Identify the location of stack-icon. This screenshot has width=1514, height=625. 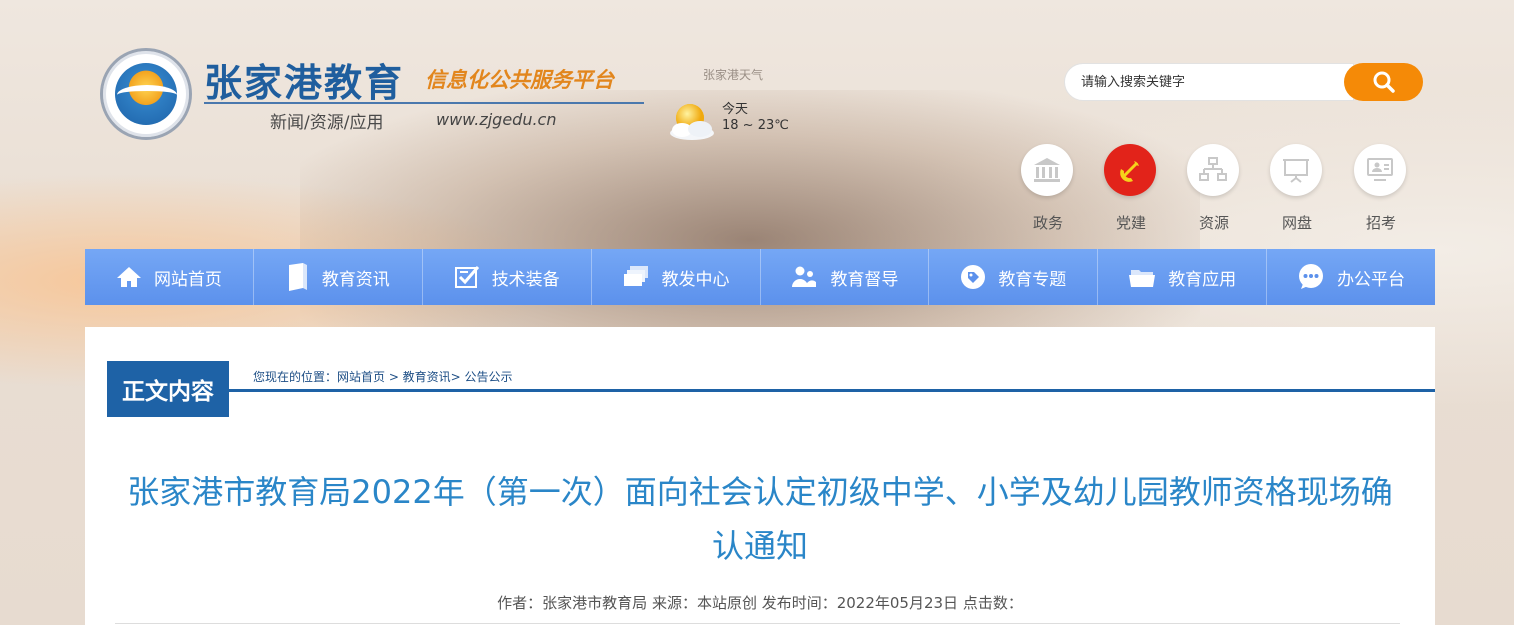
(635, 276).